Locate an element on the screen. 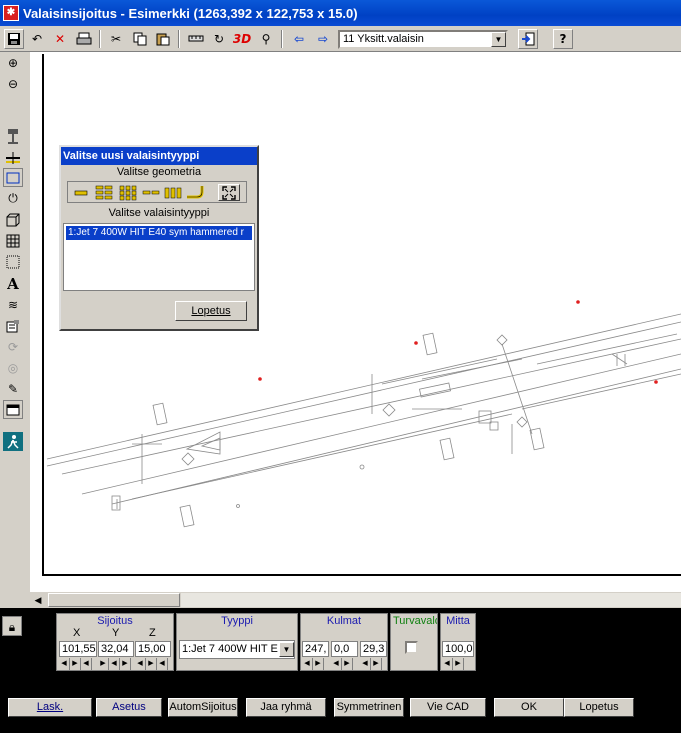  y-label: Y is located at coordinates (116, 633).